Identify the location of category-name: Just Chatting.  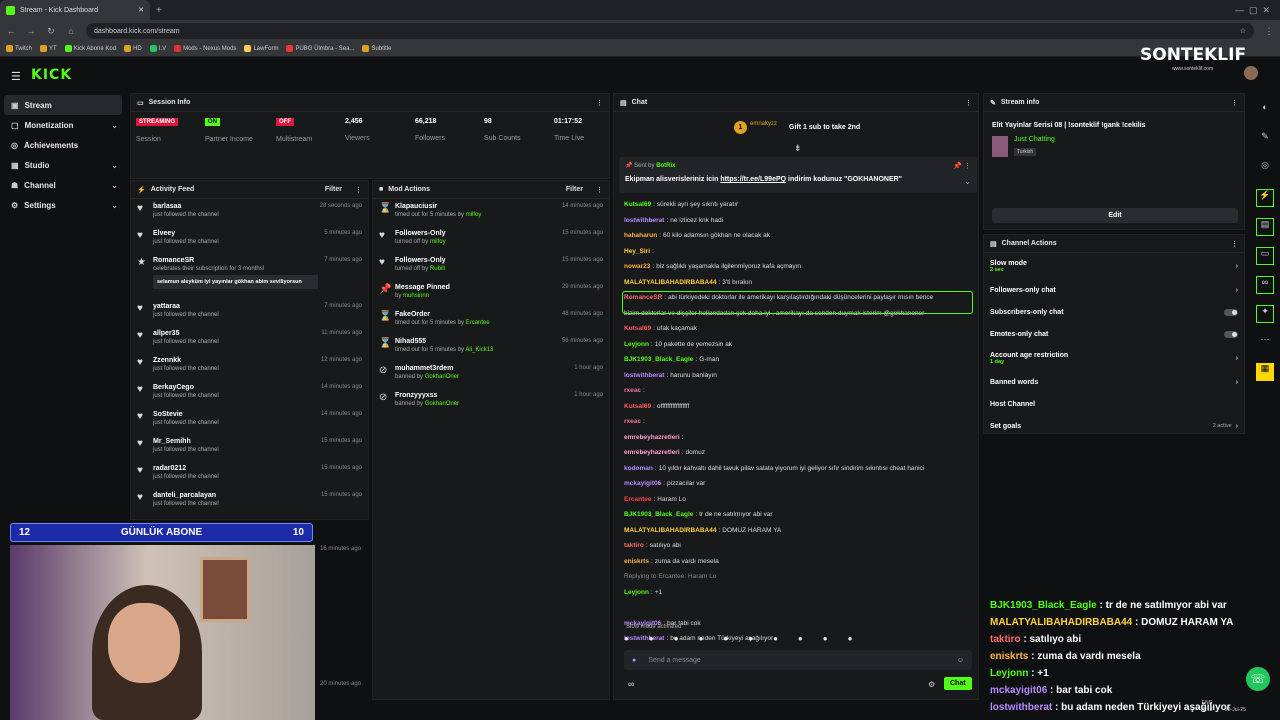
(1034, 139).